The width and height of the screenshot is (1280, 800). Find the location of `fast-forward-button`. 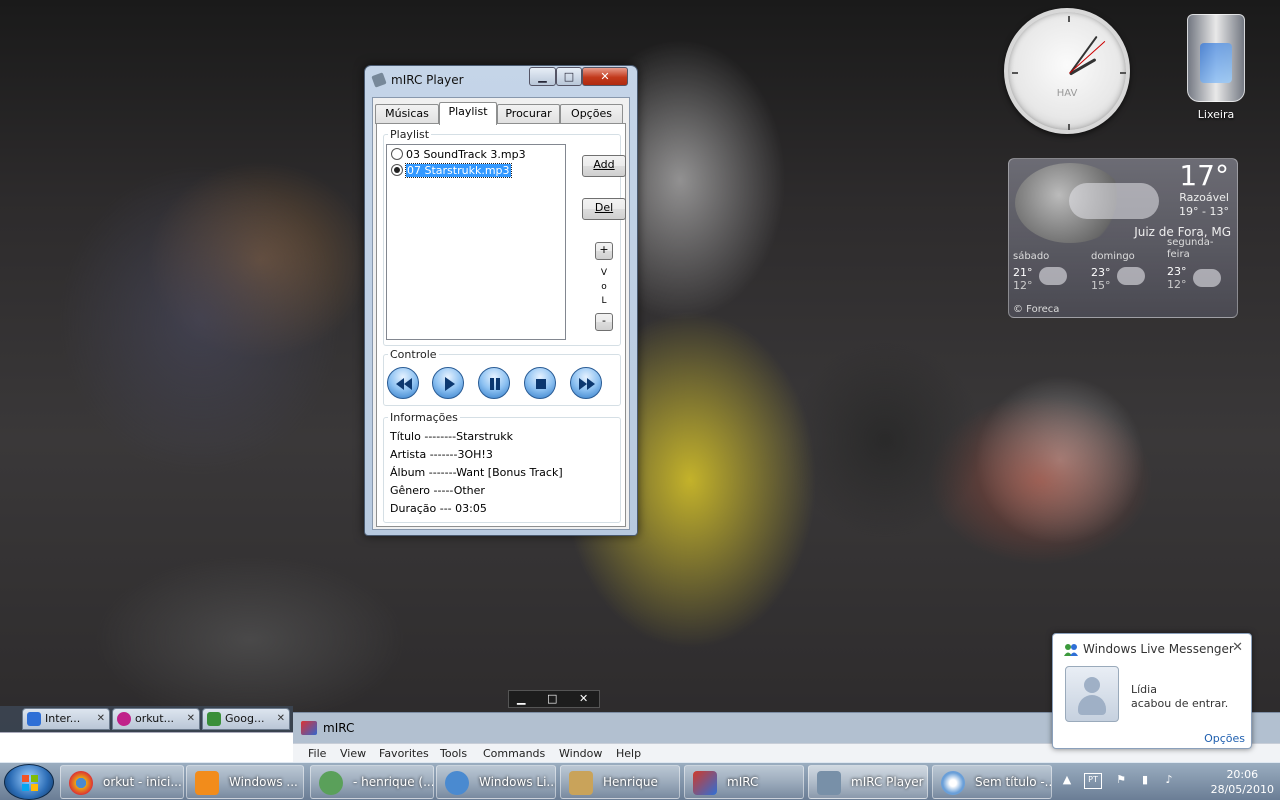

fast-forward-button is located at coordinates (586, 383).